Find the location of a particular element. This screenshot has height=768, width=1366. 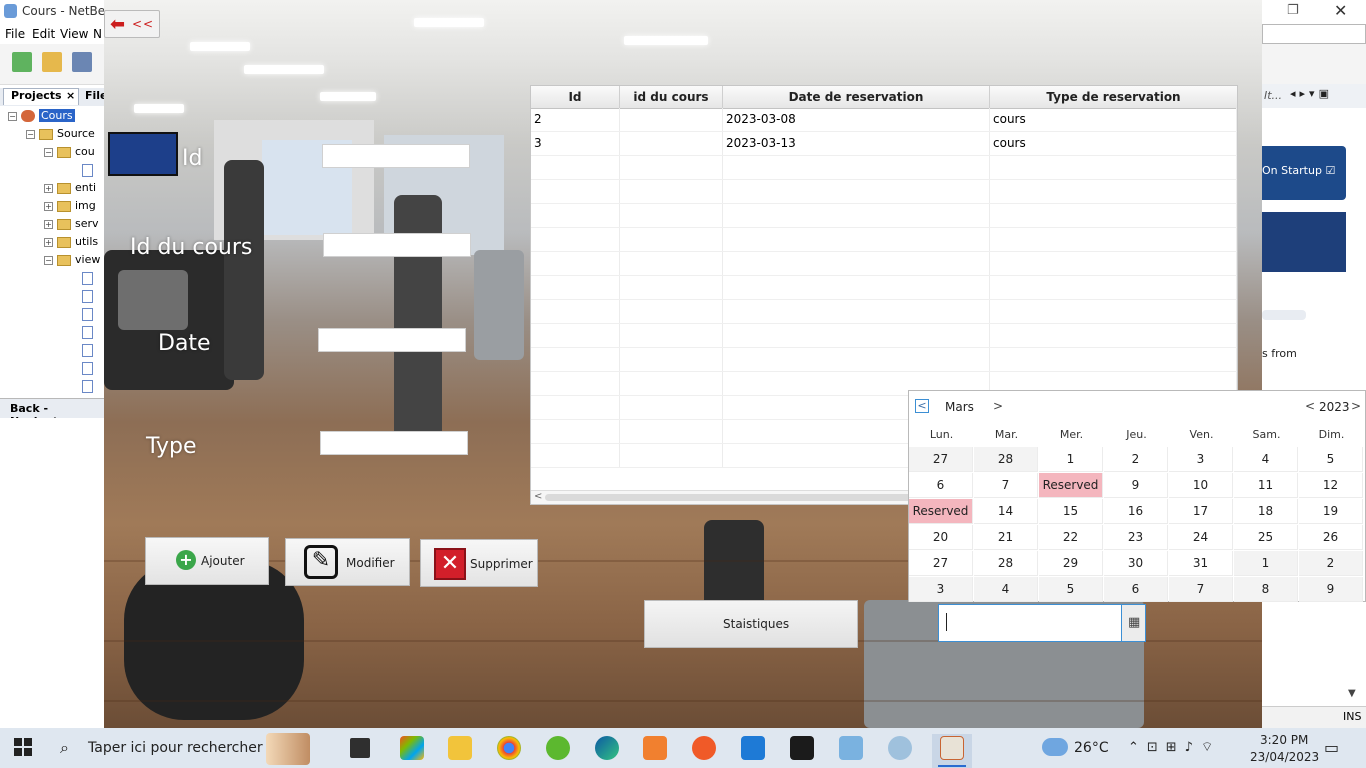

scroll-down-icon: ▼ is located at coordinates (1352, 693).